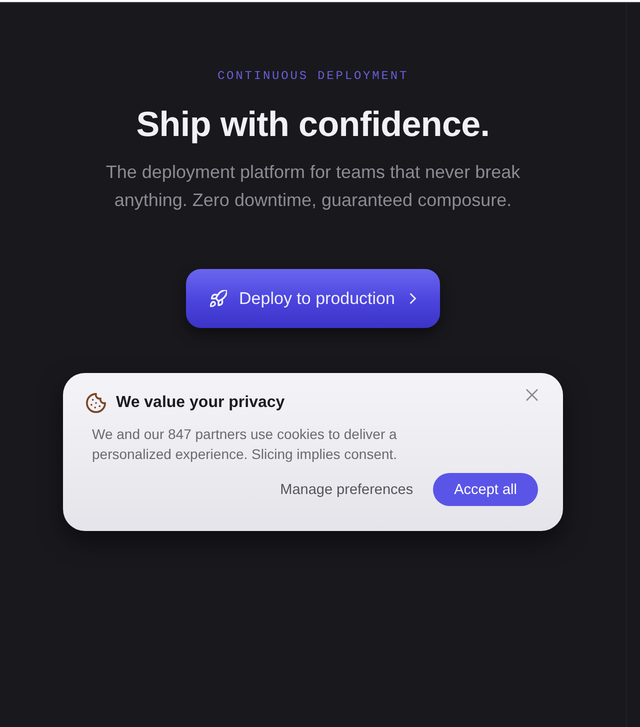 The width and height of the screenshot is (640, 727). Describe the element at coordinates (485, 489) in the screenshot. I see `accept-button: Accept all` at that location.